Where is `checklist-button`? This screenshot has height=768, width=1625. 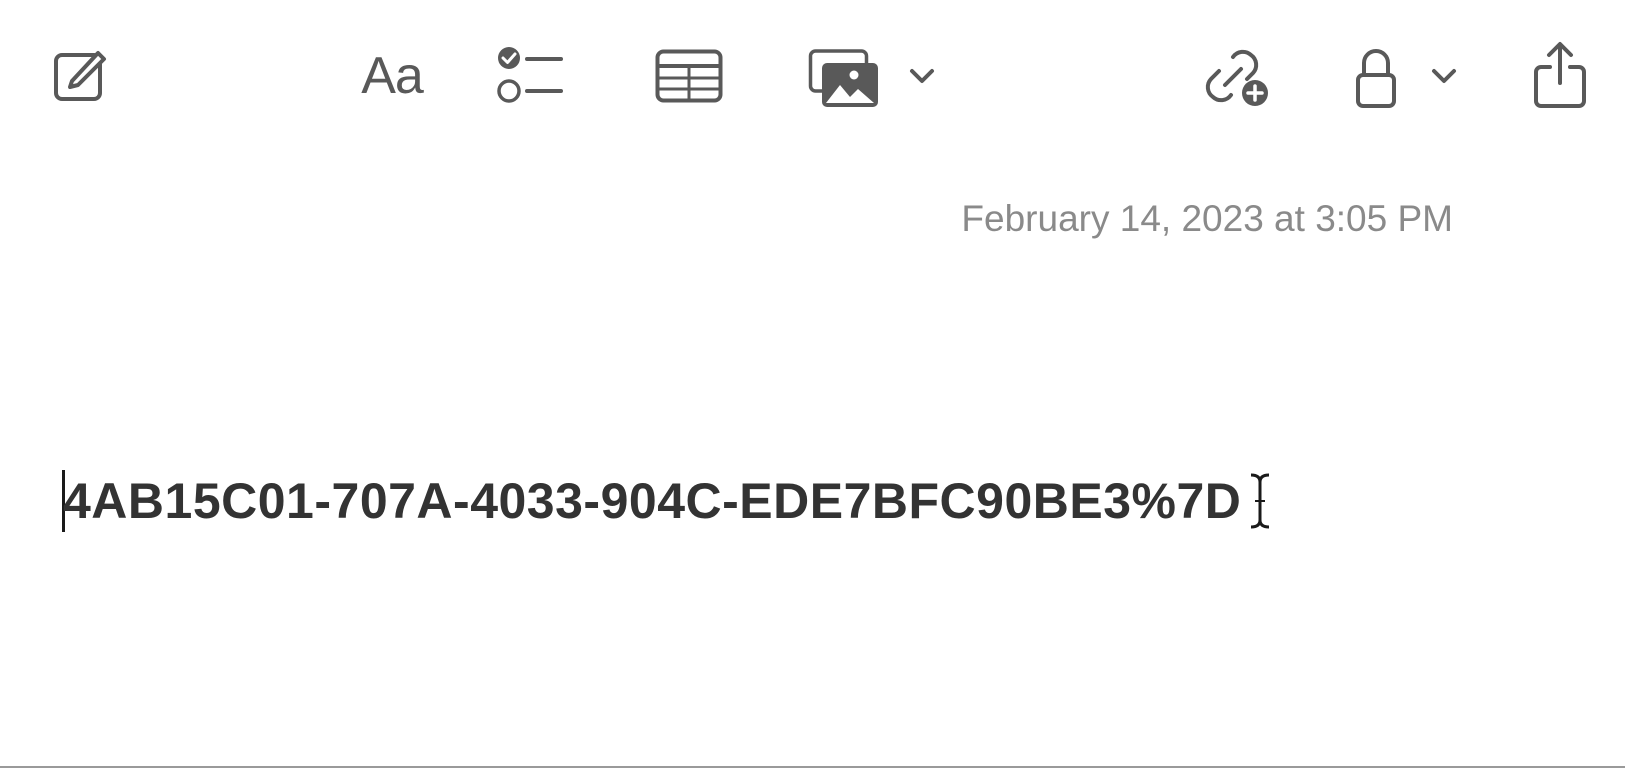
checklist-button is located at coordinates (530, 76).